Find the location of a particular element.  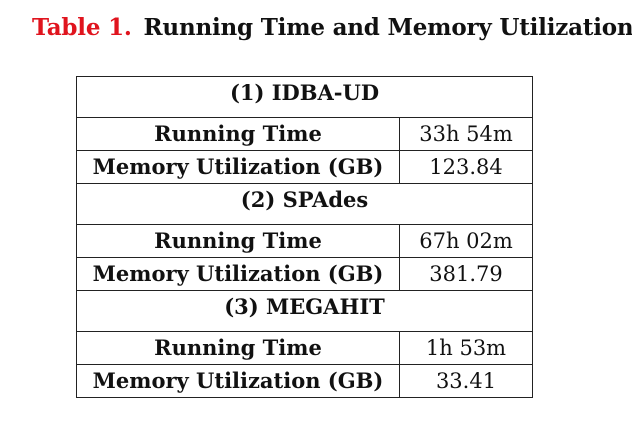

section-heading-spades: (2) SPAdes is located at coordinates (304, 204).